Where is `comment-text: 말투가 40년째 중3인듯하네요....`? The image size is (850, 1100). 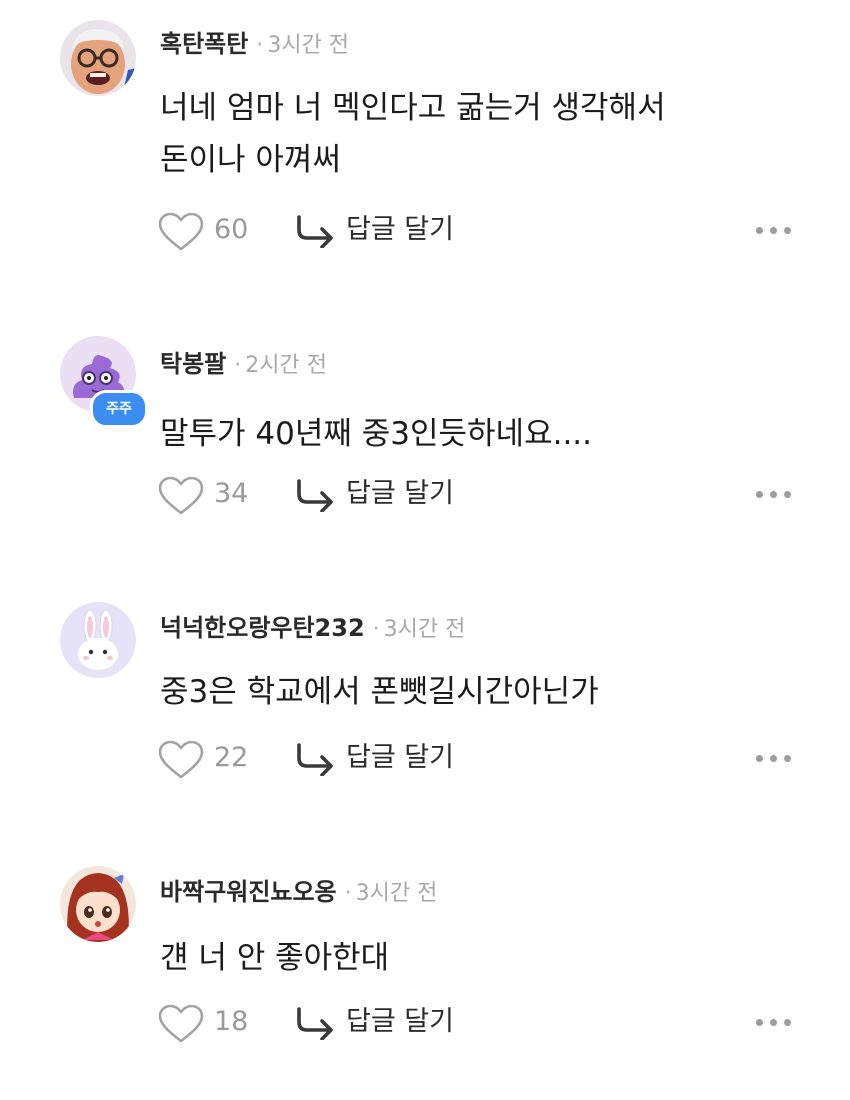 comment-text: 말투가 40년째 중3인듯하네요.... is located at coordinates (376, 434).